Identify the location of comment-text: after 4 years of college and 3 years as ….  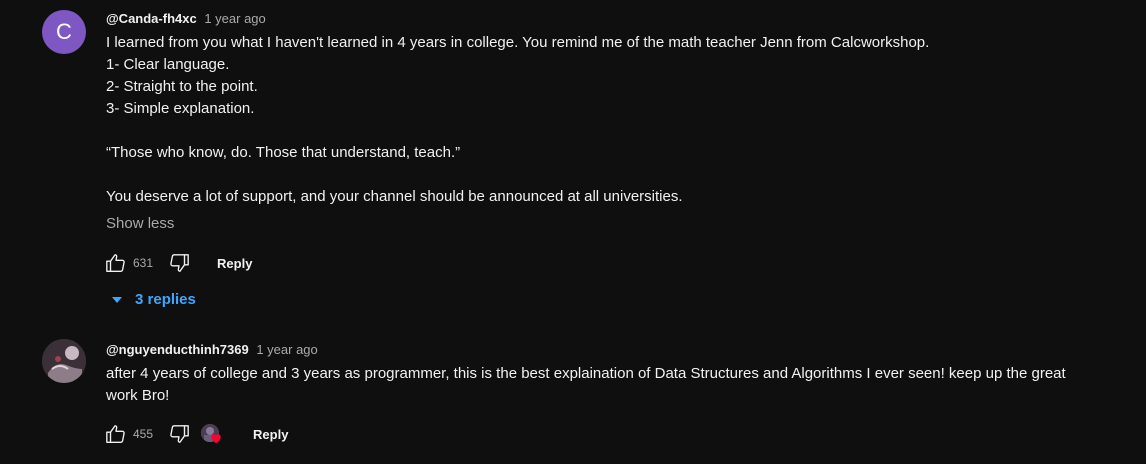
(586, 385).